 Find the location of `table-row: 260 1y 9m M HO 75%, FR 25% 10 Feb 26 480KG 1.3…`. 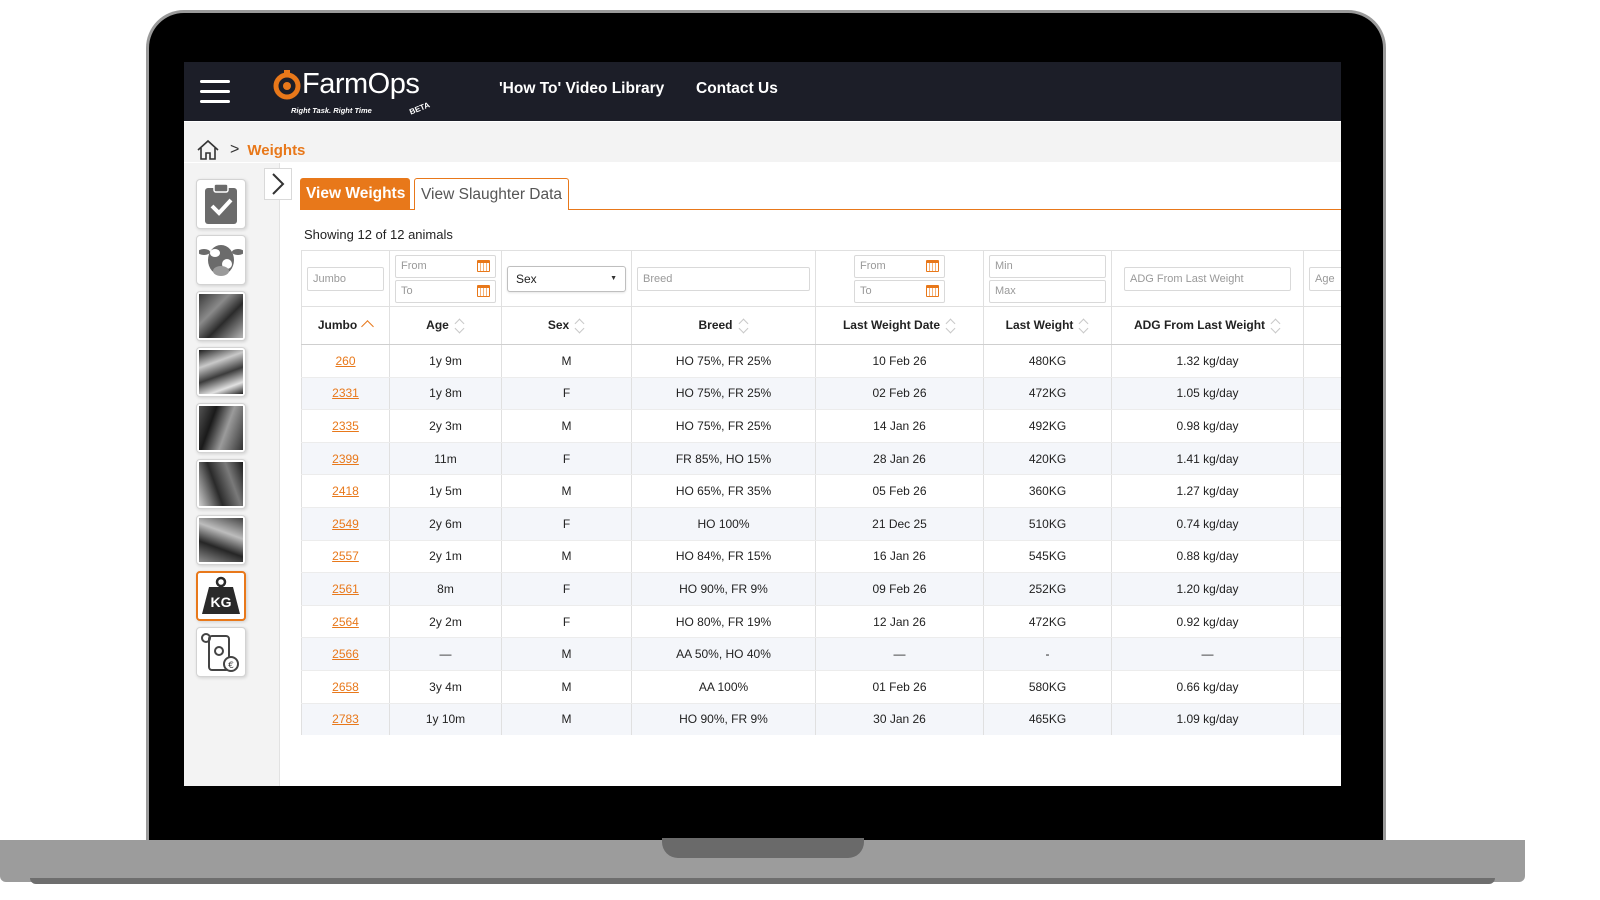

table-row: 260 1y 9m M HO 75%, FR 25% 10 Feb 26 480KG 1.3… is located at coordinates (821, 361).